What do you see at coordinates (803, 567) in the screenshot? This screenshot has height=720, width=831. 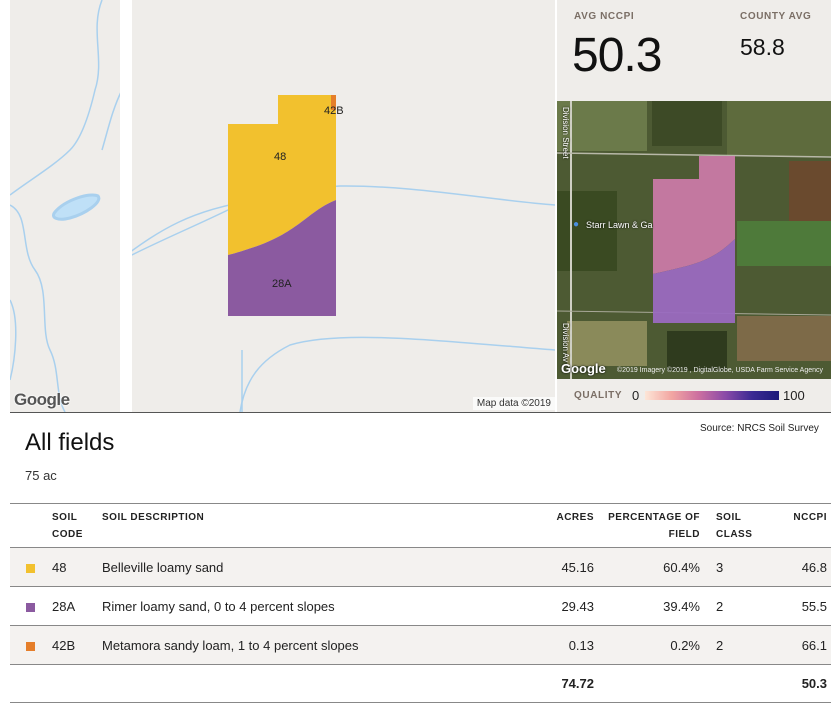 I see `soil-nccpi: 46.8` at bounding box center [803, 567].